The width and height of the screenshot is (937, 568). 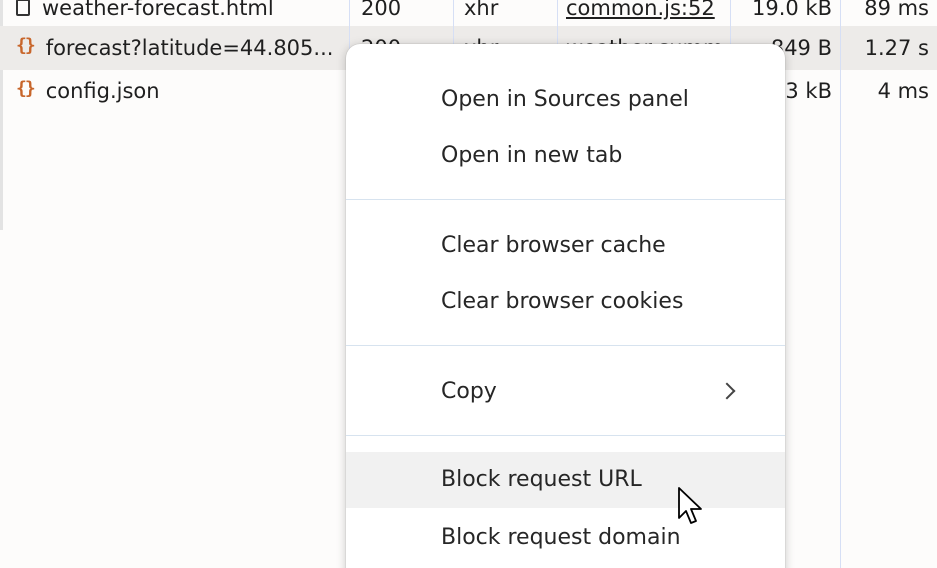 What do you see at coordinates (640, 10) in the screenshot?
I see `initiator-link: common.js:52` at bounding box center [640, 10].